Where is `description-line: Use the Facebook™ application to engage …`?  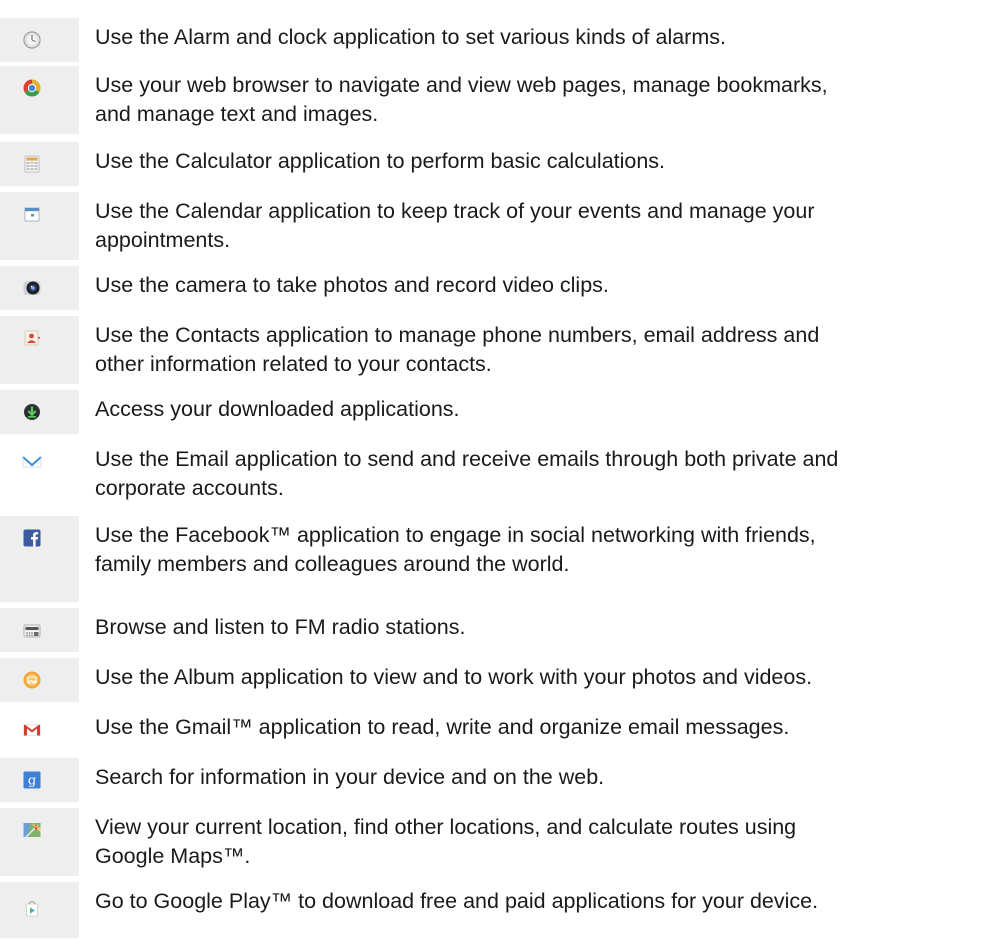
description-line: Use the Facebook™ application to engage … is located at coordinates (455, 535).